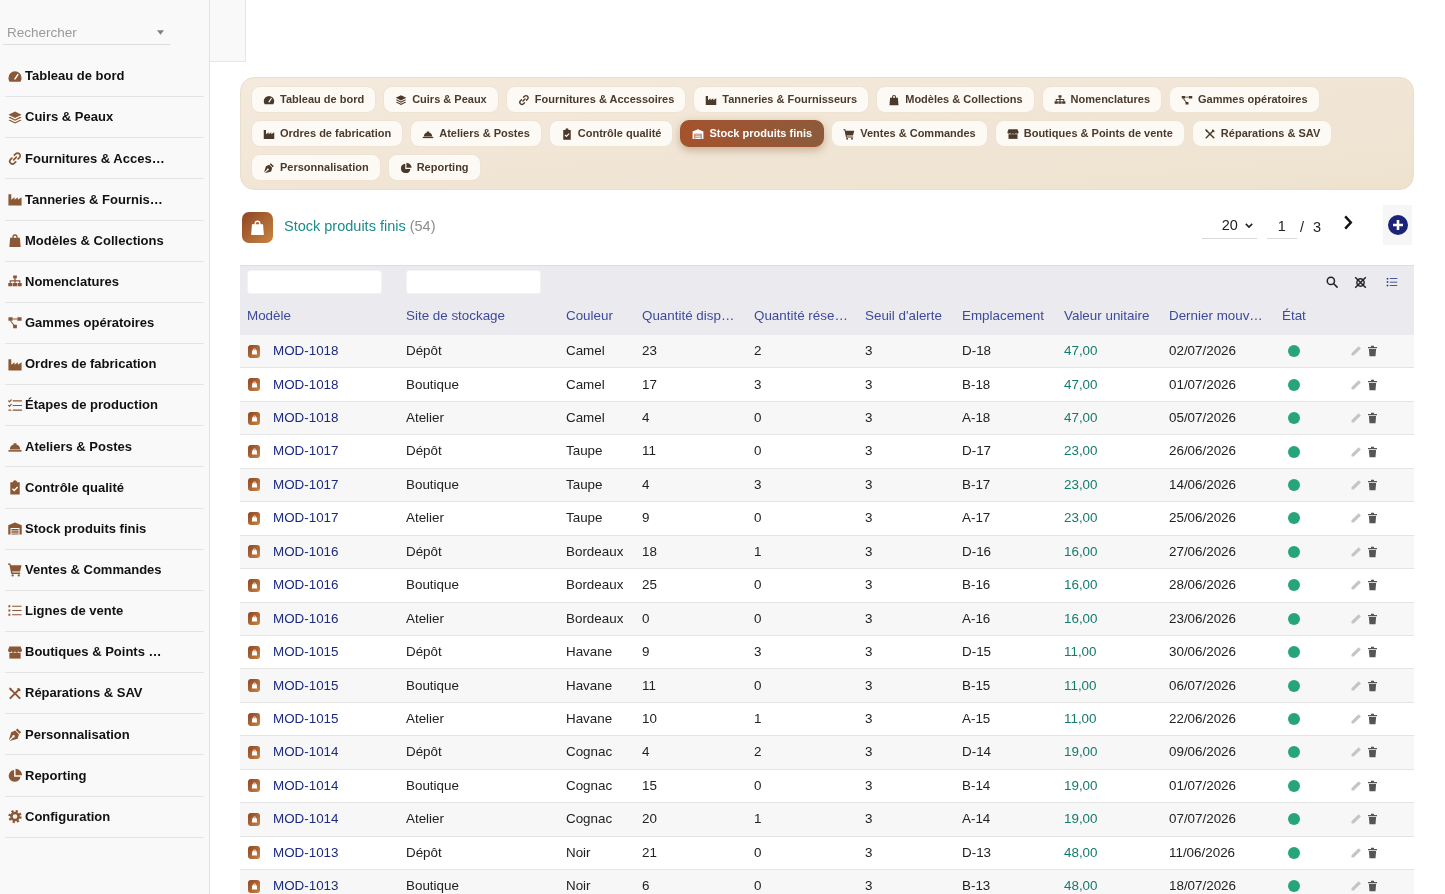  I want to click on sidebar-item: Ordres de fabrication, so click(104, 365).